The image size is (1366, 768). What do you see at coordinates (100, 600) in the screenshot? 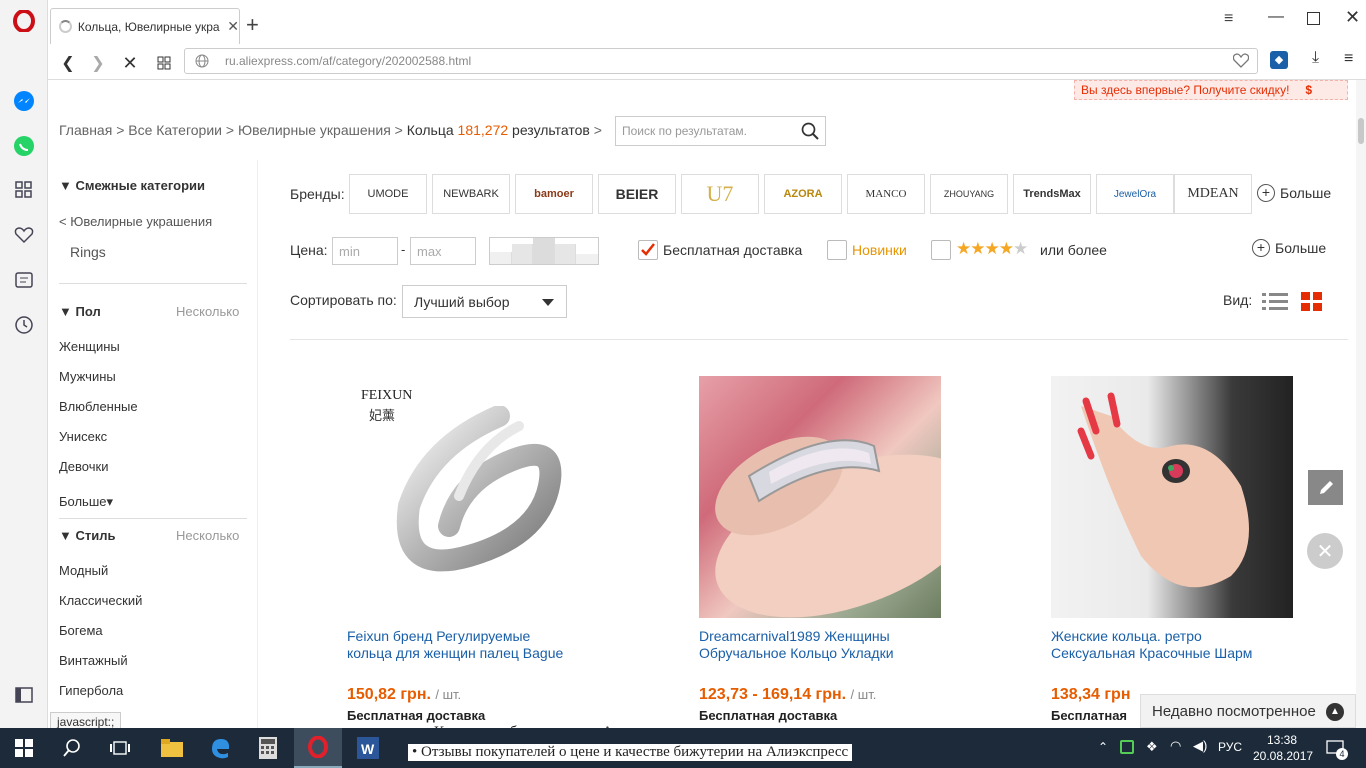
I see `style-classic: Классический` at bounding box center [100, 600].